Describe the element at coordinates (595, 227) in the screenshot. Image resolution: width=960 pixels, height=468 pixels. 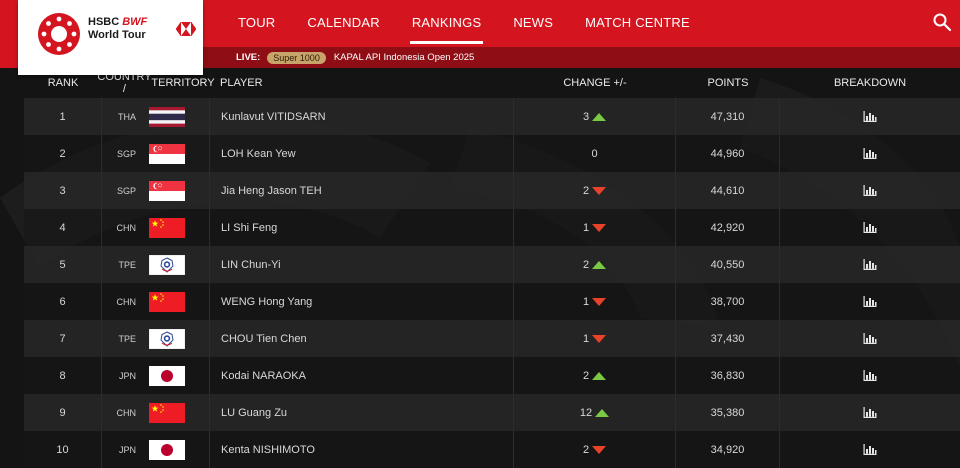
I see `change-cell: 1` at that location.